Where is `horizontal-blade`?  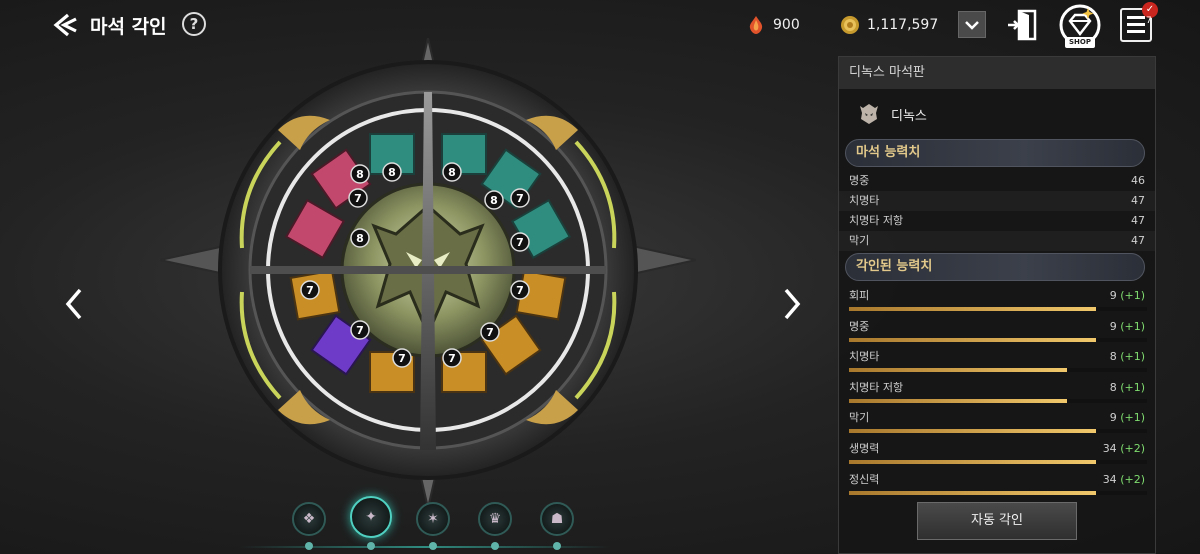 horizontal-blade is located at coordinates (428, 270).